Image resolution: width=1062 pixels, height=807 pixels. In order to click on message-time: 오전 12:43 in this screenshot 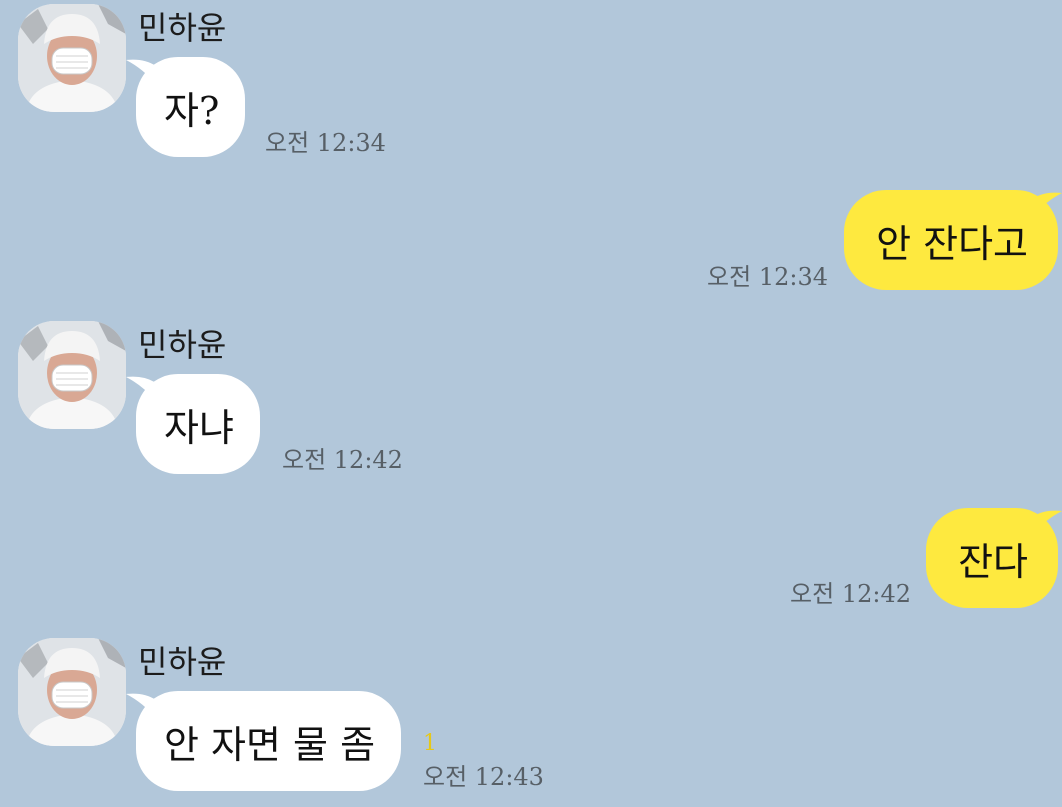, I will do `click(483, 777)`.